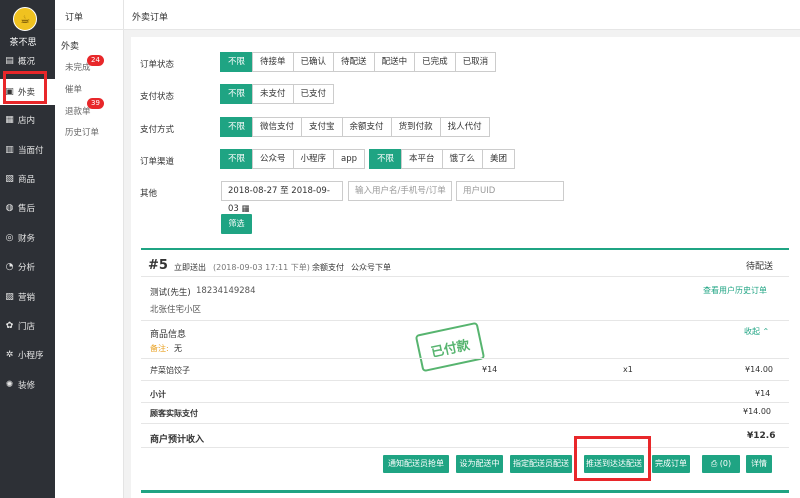  I want to click on nav-item-marketing: ▨ 营销, so click(27, 297).